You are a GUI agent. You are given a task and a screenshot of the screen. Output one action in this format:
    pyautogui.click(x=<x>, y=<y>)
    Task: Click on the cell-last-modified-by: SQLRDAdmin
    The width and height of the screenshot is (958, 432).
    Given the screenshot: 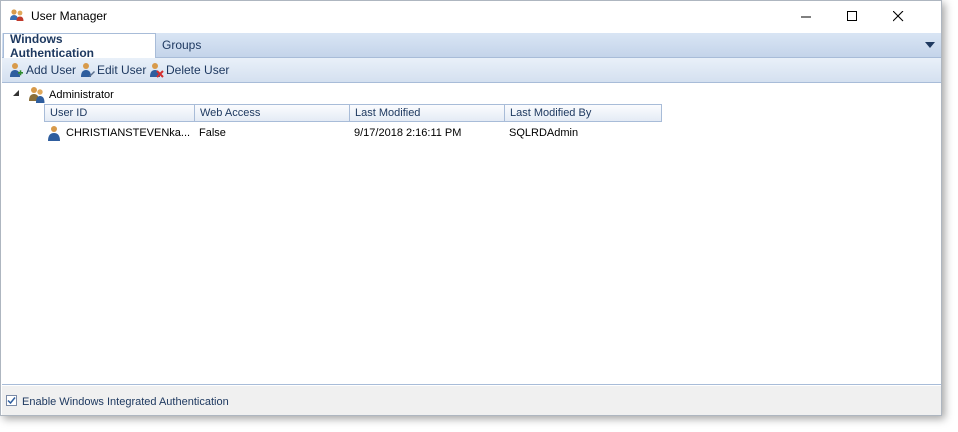 What is the action you would take?
    pyautogui.click(x=544, y=133)
    